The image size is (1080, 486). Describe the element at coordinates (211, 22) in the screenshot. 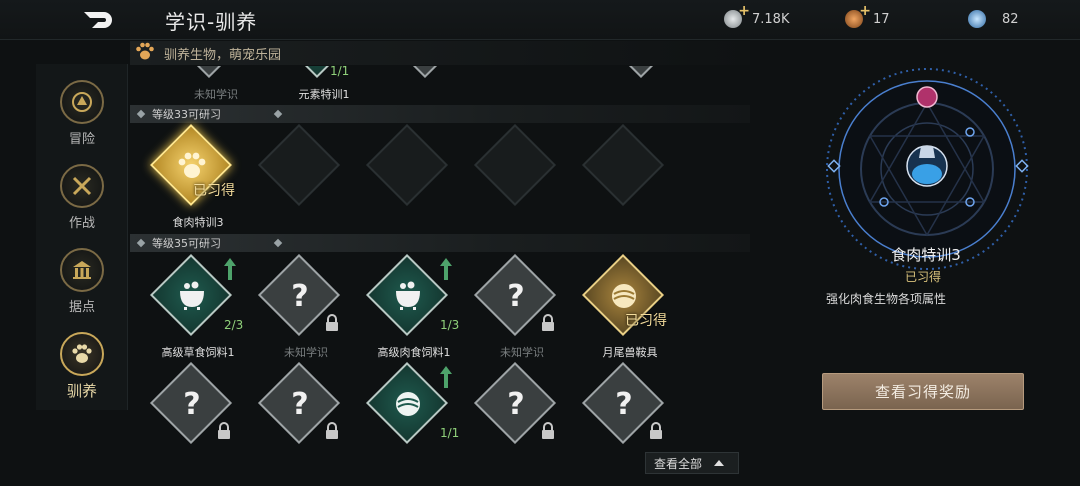

I see `page-title: 学识-驯养` at that location.